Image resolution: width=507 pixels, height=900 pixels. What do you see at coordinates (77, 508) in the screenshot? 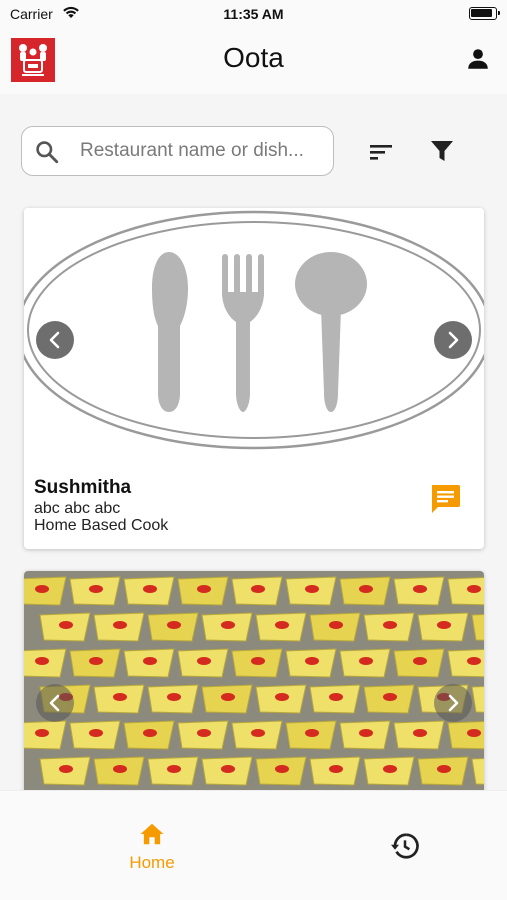
I see `restaurant-subtitle: abc abc abc` at bounding box center [77, 508].